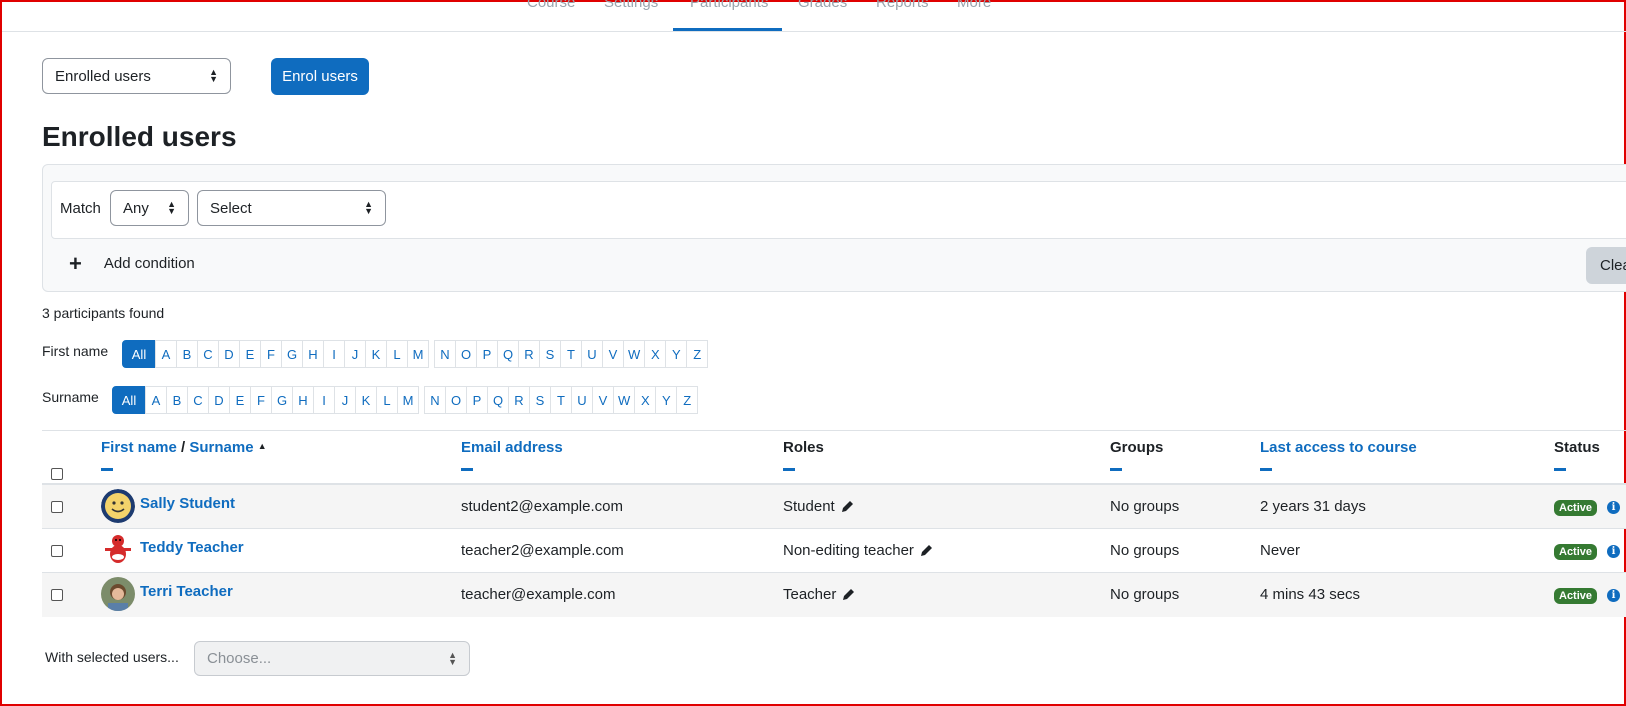 The image size is (1626, 706). I want to click on firstname-letter-q: Q, so click(508, 354).